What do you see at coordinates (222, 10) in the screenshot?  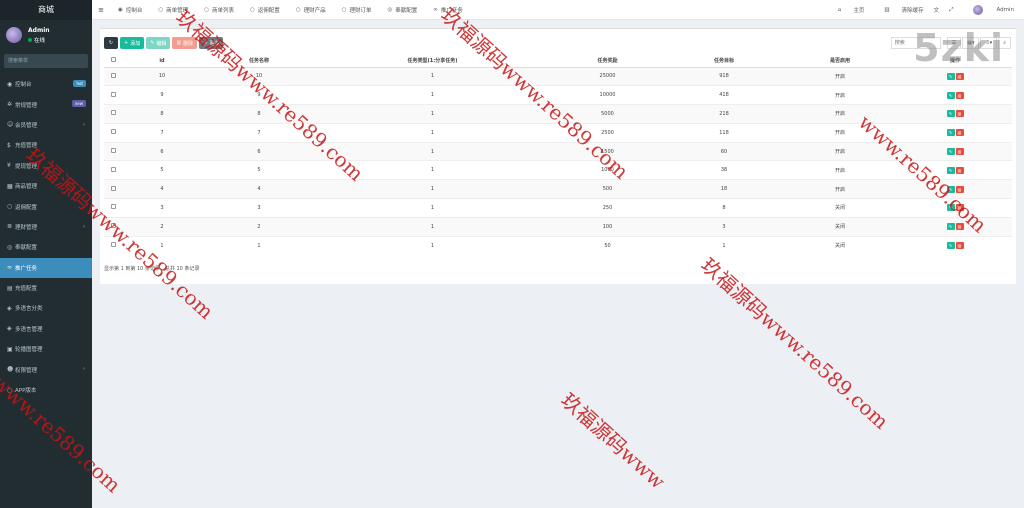 I see `tab-label: 商单列表` at bounding box center [222, 10].